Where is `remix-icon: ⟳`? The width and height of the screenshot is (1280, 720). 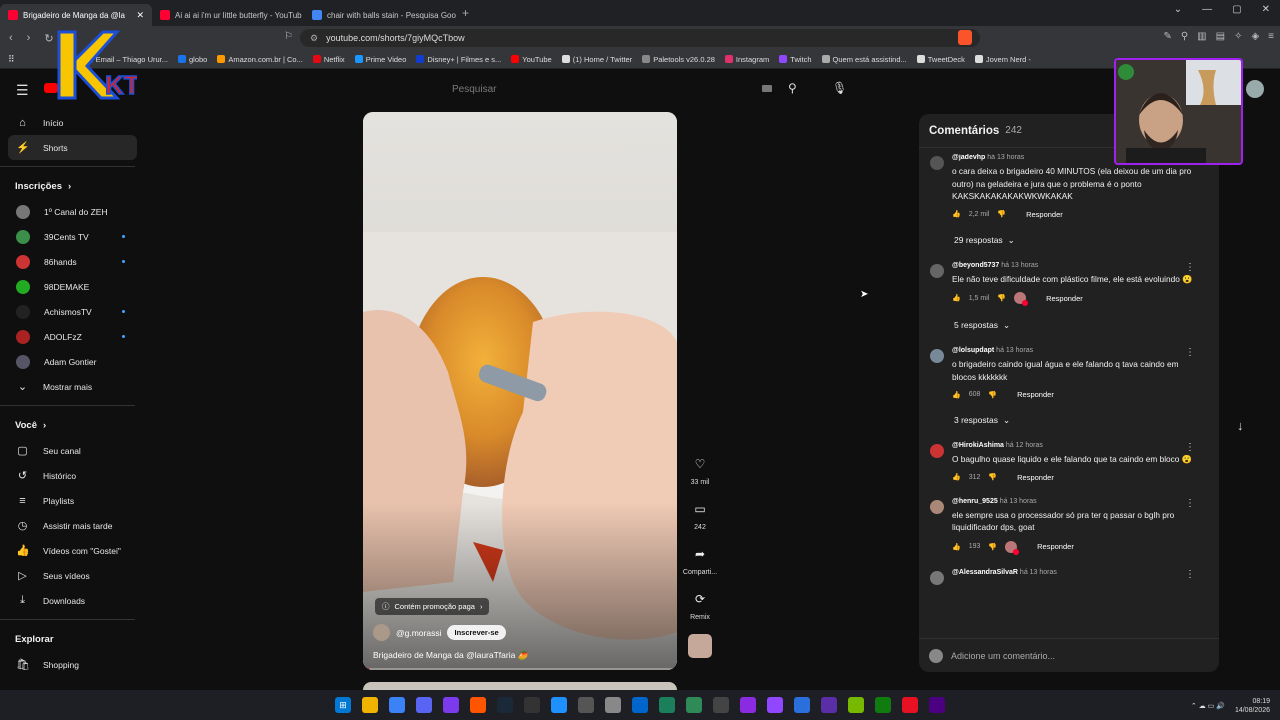
remix-icon: ⟳ is located at coordinates (700, 599).